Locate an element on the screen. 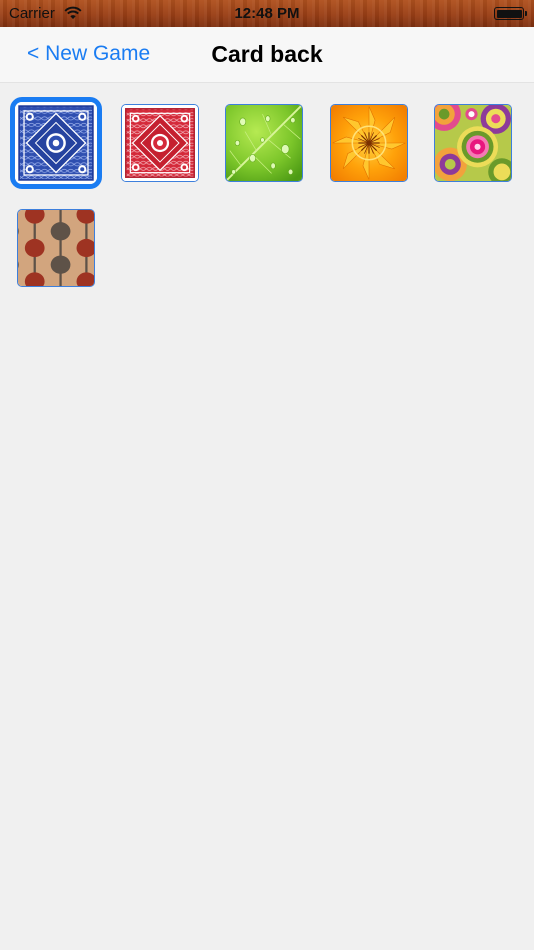 The image size is (534, 950). blue-ornate-pattern-icon is located at coordinates (56, 143).